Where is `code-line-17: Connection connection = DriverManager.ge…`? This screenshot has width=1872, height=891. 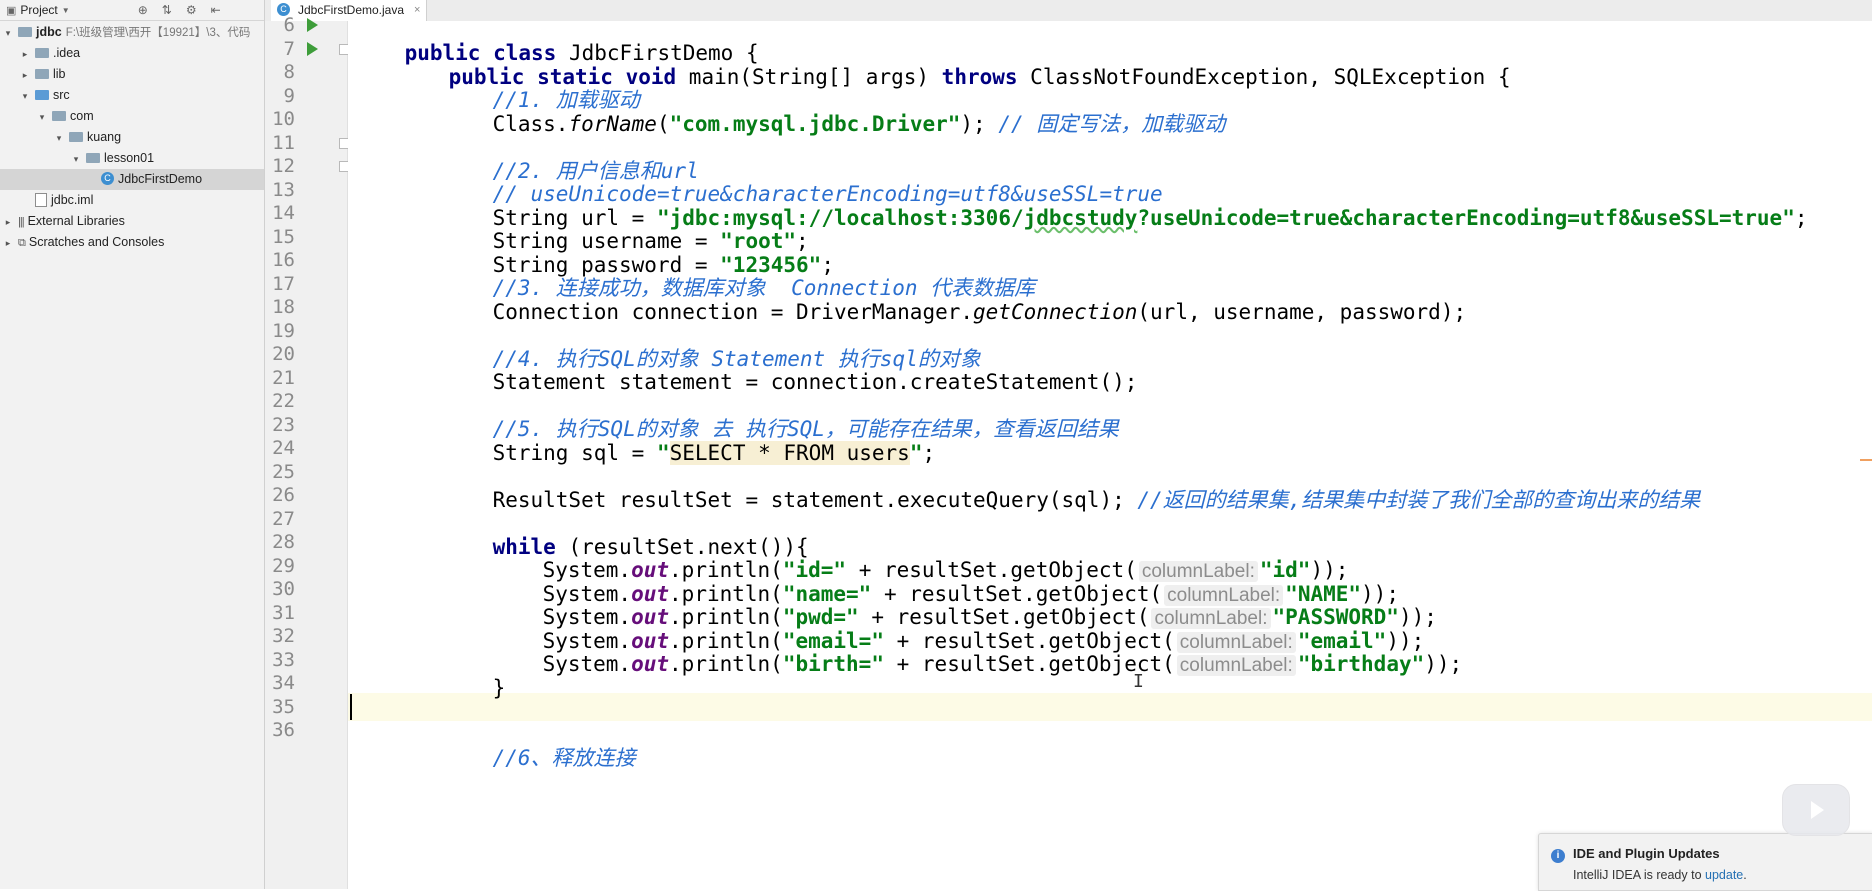 code-line-17: Connection connection = DriverManager.ge… is located at coordinates (954, 297).